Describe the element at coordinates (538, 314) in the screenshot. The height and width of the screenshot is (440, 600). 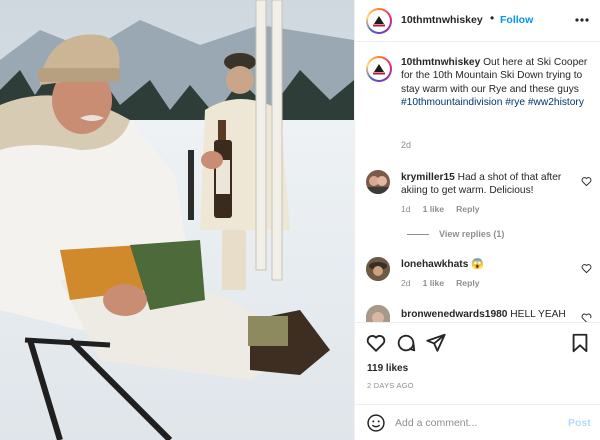
I see `comment-text: HELL YEAH` at that location.